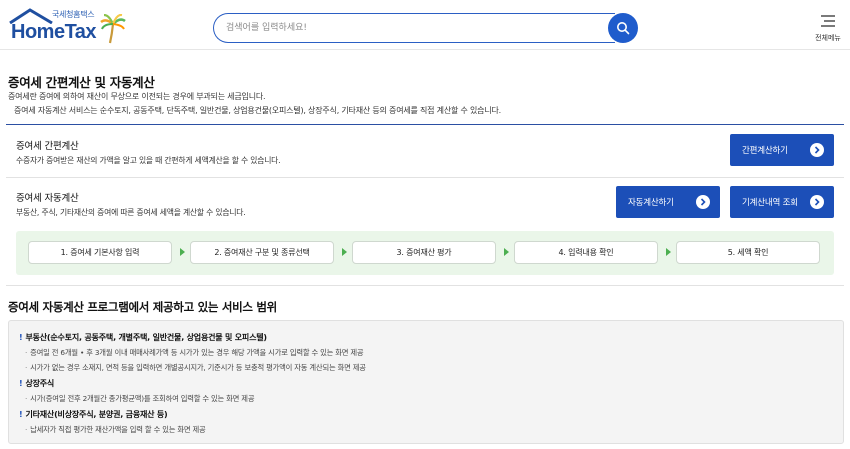 This screenshot has height=449, width=850. What do you see at coordinates (73, 14) in the screenshot?
I see `logo-subtitle: 국세청홈택스` at bounding box center [73, 14].